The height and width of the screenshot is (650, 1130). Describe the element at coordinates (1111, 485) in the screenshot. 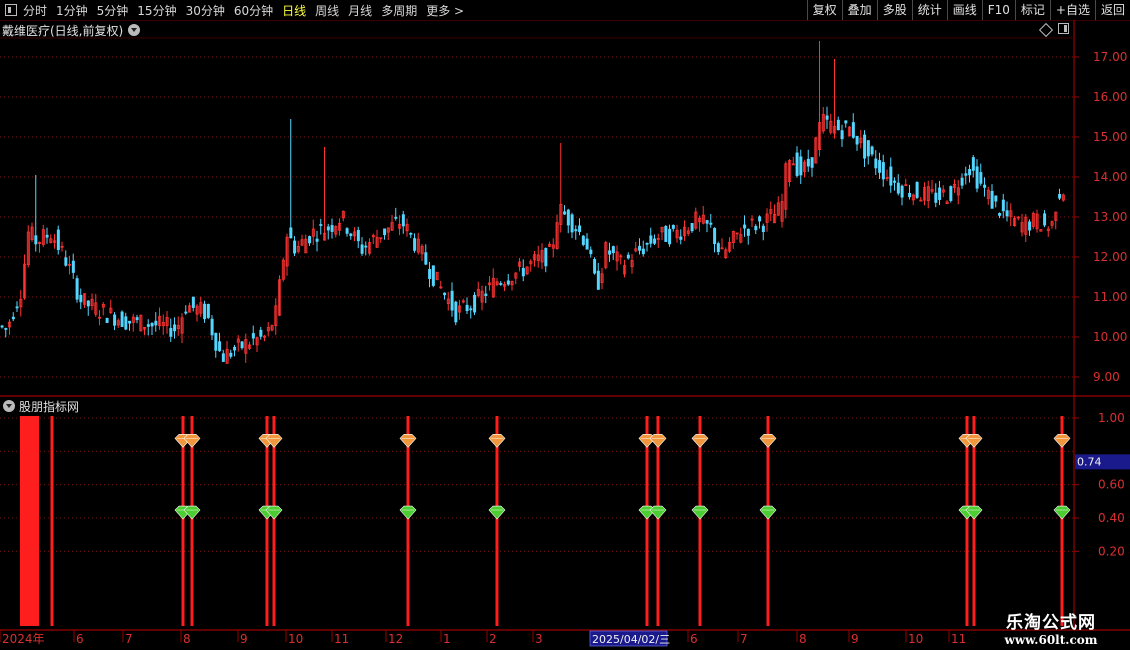

I see `indicator-tick-label: 0.60` at that location.